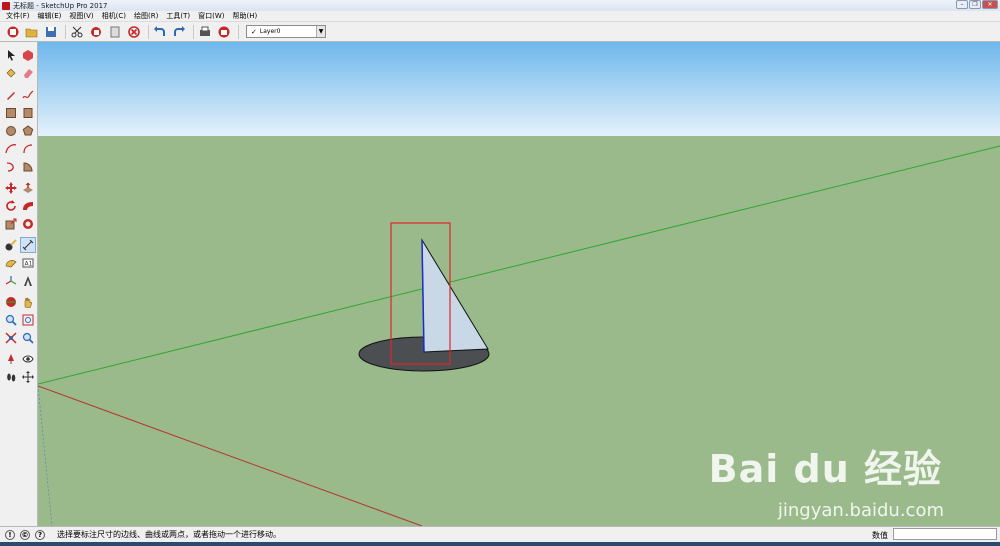 This screenshot has height=546, width=1000. I want to click on menu-help: 帮助(H), so click(244, 16).